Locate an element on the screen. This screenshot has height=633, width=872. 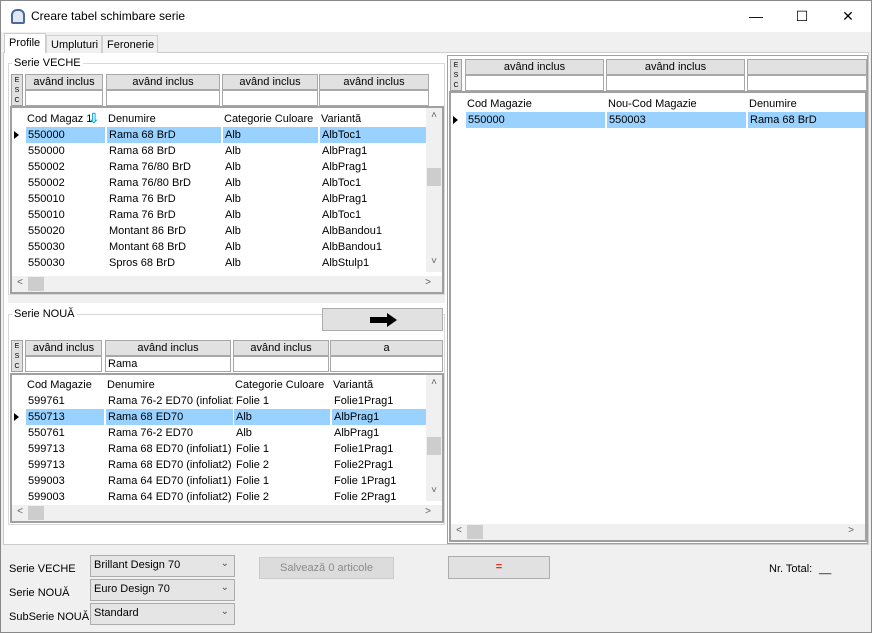
table-cell: 550761 is located at coordinates (64, 433).